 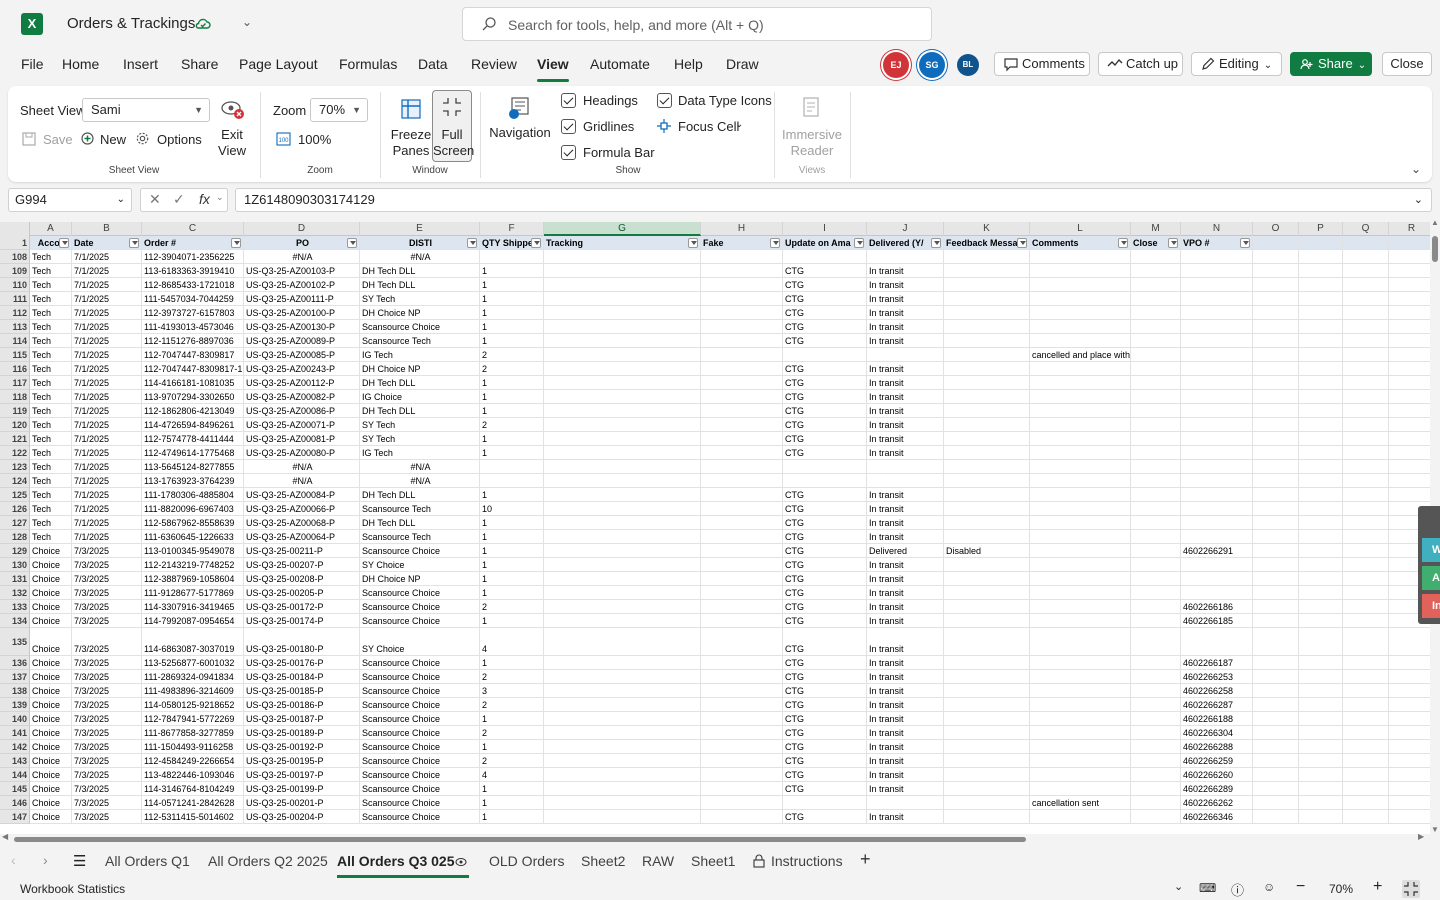 I want to click on exit-full-screen-icon, so click(x=1411, y=889).